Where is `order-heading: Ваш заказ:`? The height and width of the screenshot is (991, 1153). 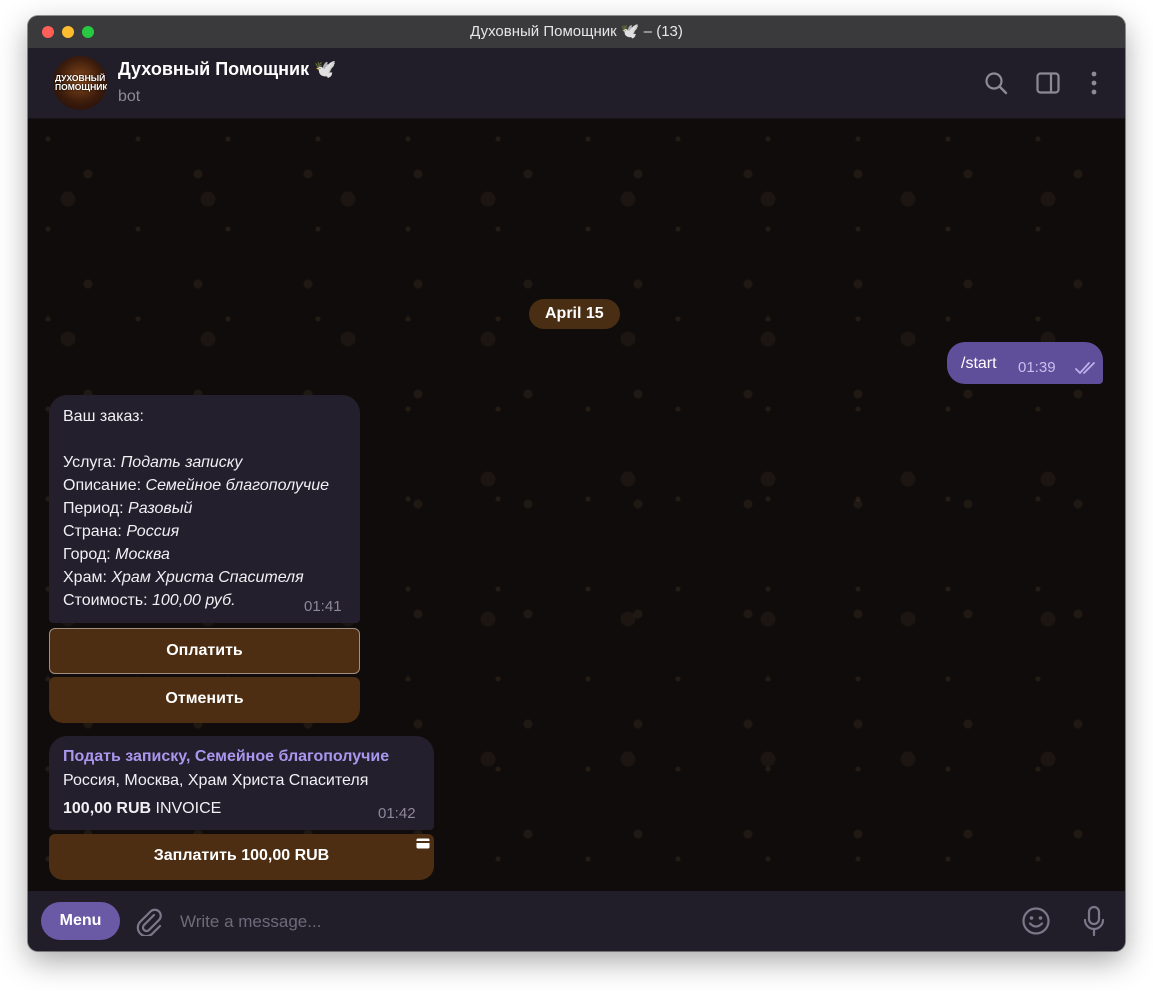
order-heading: Ваш заказ: is located at coordinates (103, 416).